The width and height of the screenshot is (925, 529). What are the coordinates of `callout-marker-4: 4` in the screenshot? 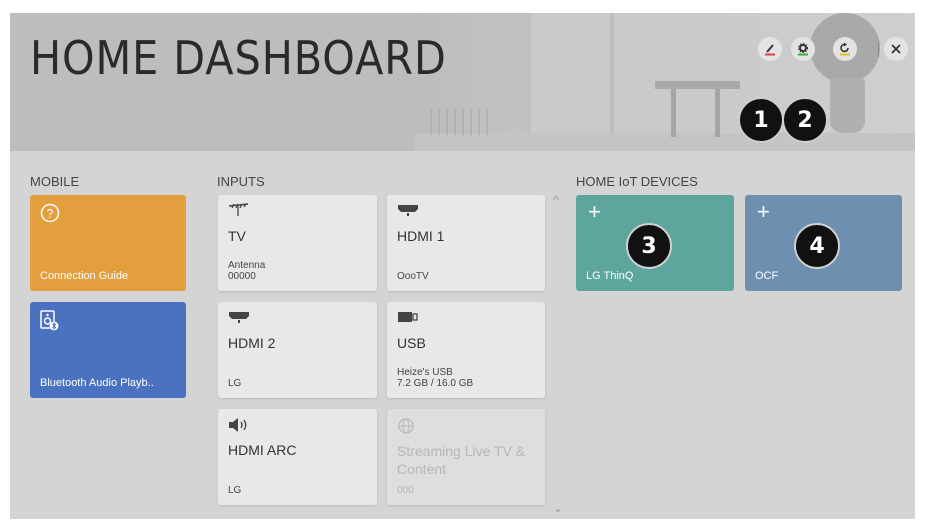 It's located at (817, 246).